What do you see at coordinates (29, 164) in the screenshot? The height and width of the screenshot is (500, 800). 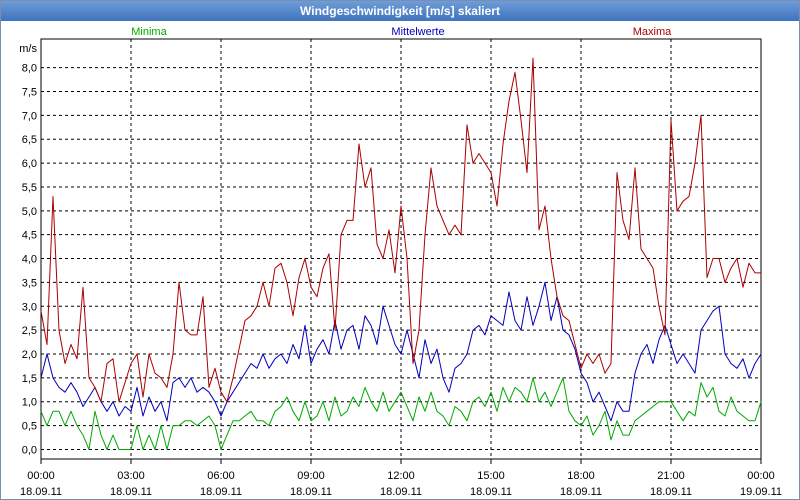 I see `y-tick-label: 6,0` at bounding box center [29, 164].